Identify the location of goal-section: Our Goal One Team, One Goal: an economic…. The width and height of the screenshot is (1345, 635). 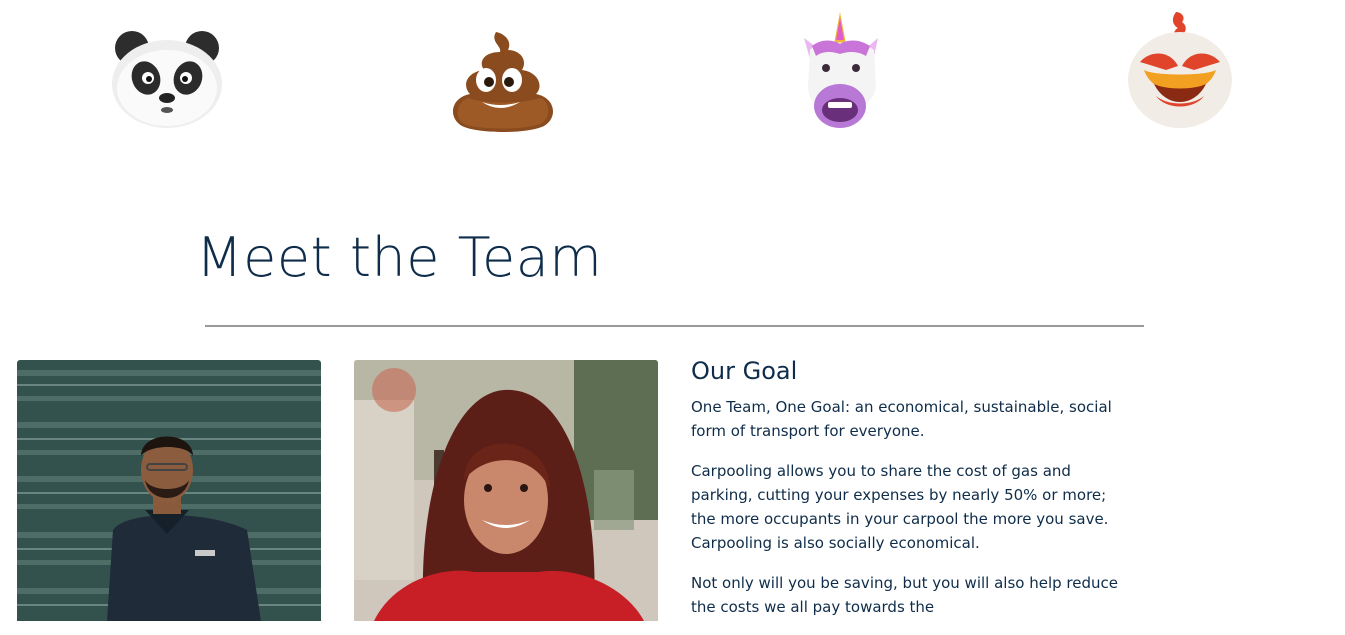
(906, 496).